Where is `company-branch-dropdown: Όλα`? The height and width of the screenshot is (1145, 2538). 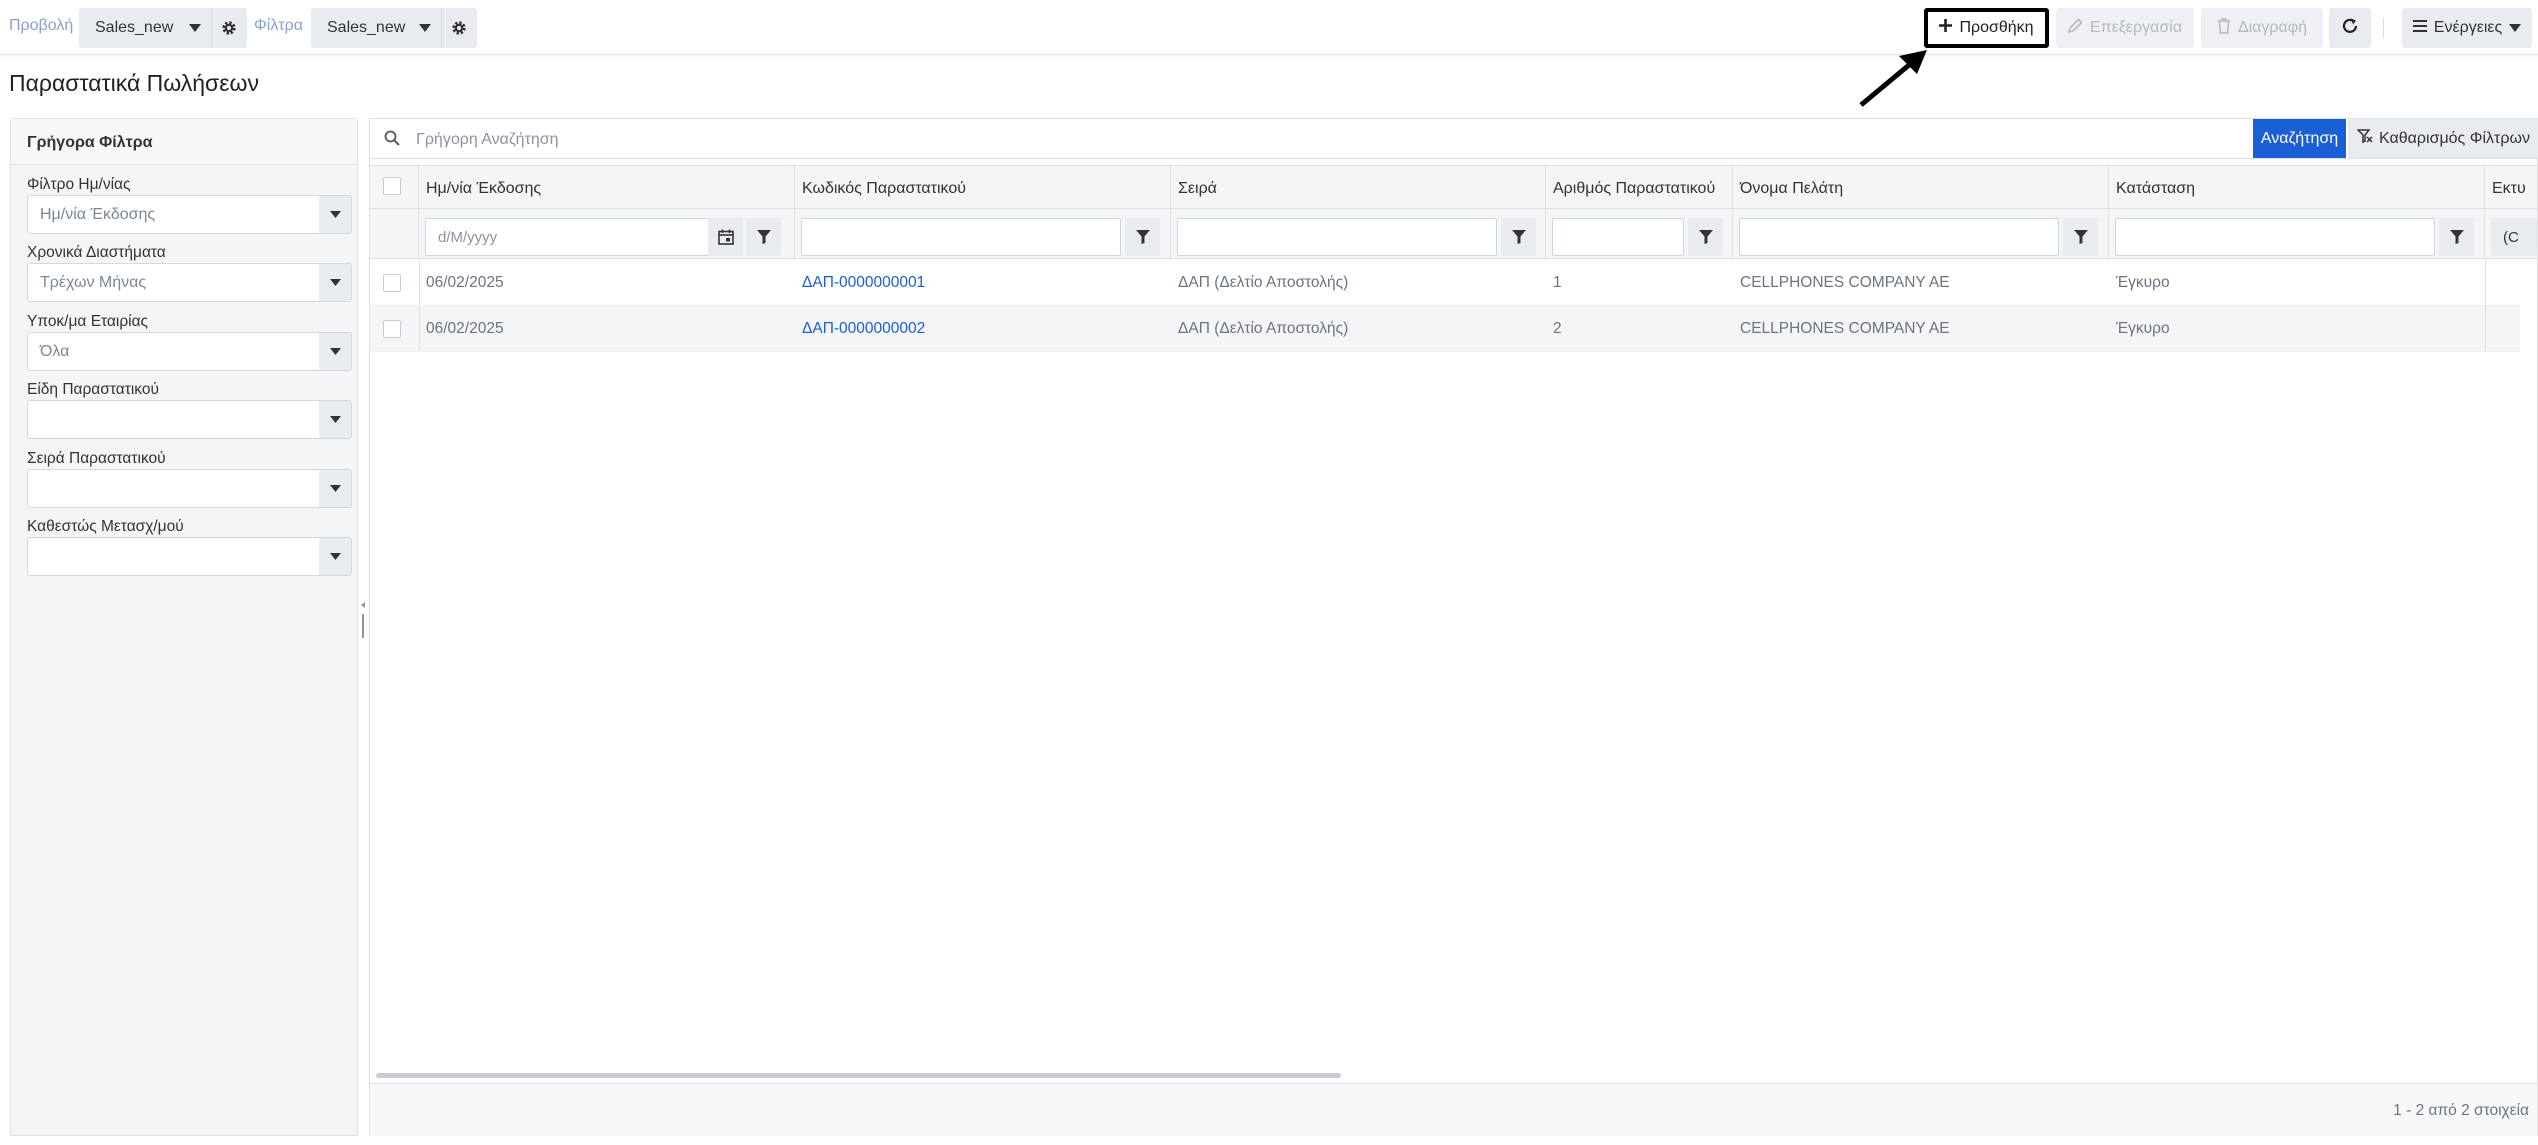 company-branch-dropdown: Όλα is located at coordinates (189, 351).